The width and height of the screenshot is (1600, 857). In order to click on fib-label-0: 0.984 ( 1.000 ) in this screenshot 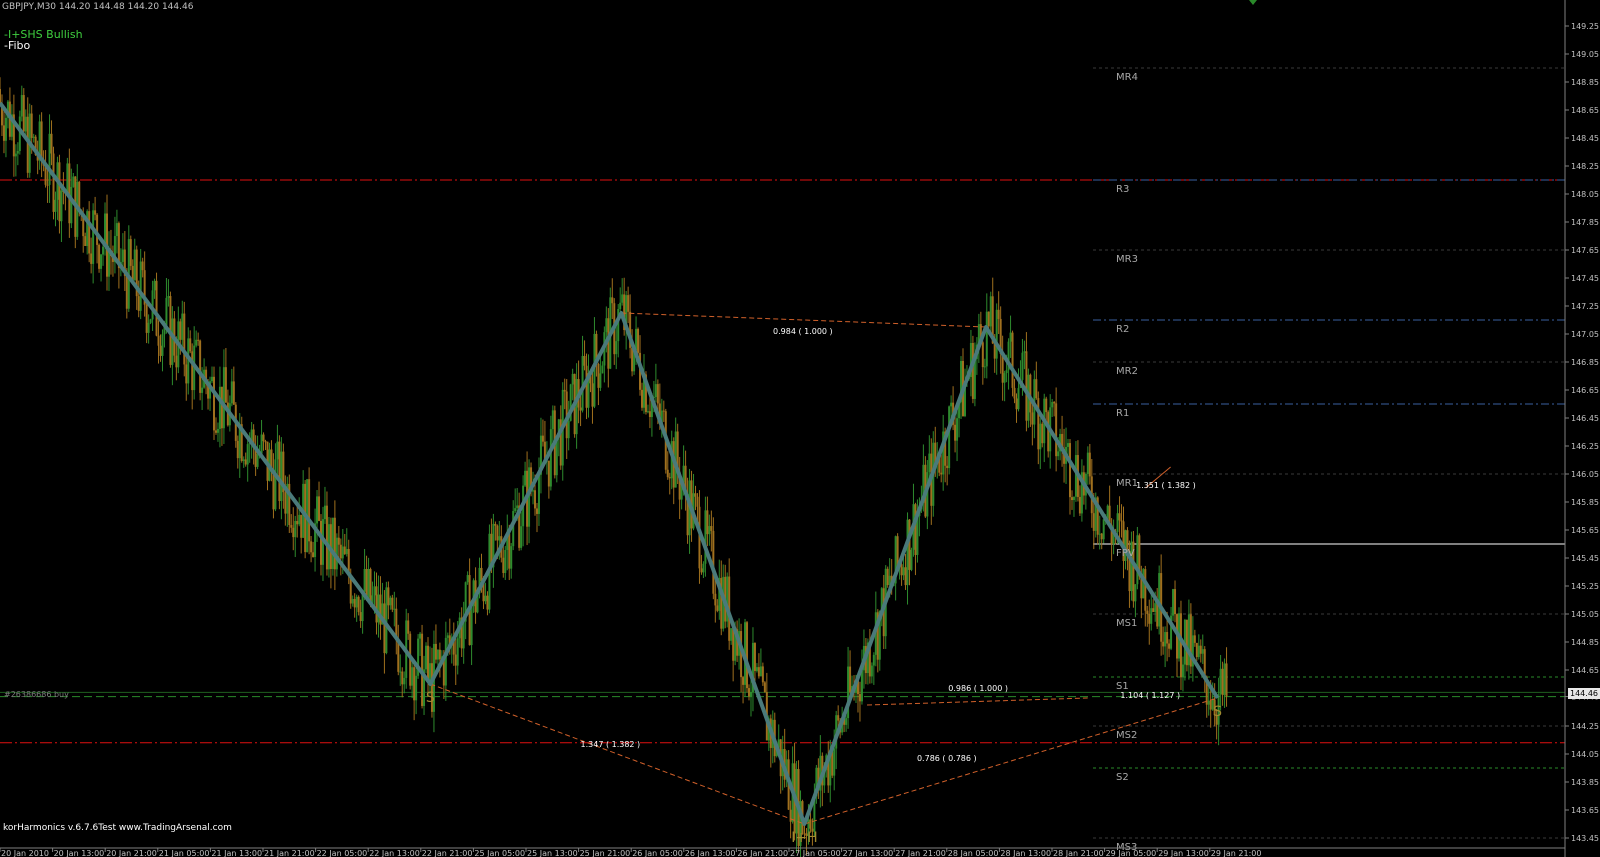, I will do `click(803, 331)`.